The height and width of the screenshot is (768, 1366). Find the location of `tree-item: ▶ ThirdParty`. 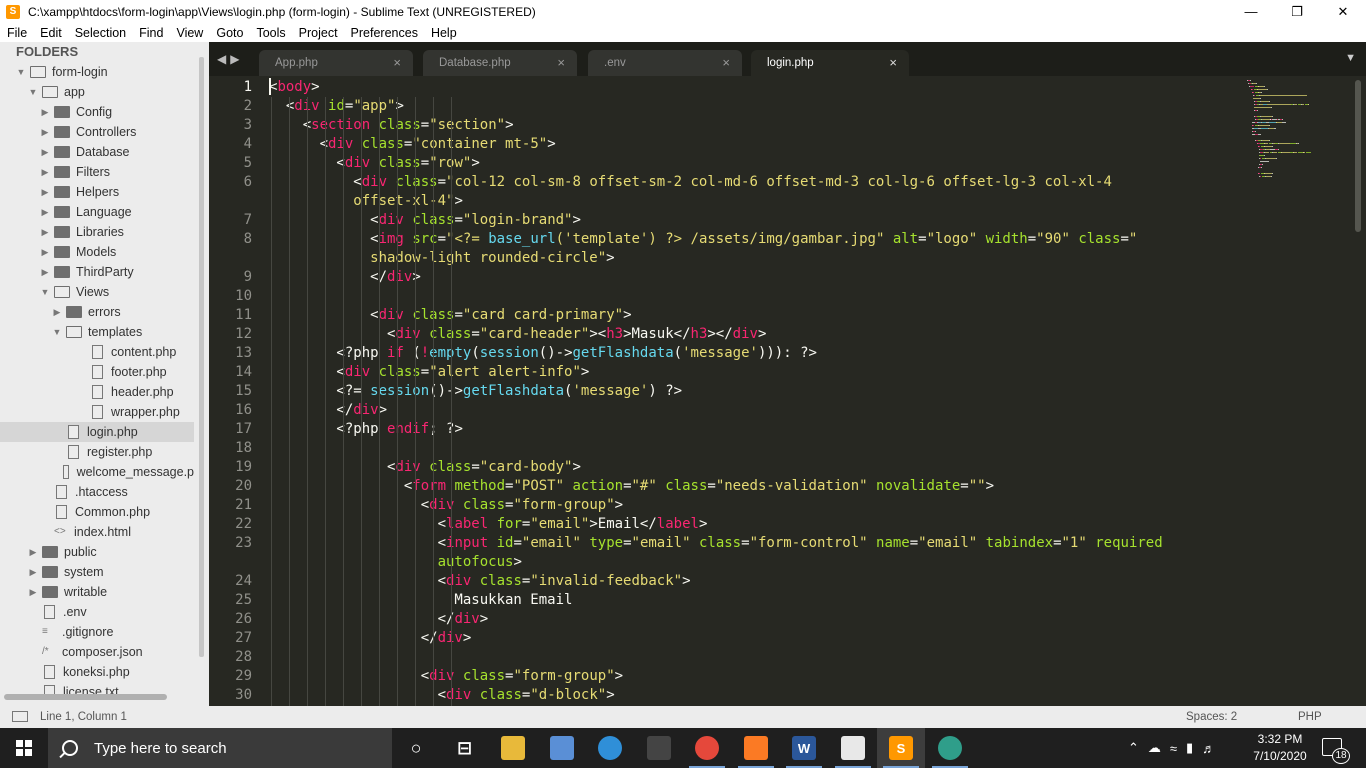

tree-item: ▶ ThirdParty is located at coordinates (97, 272).